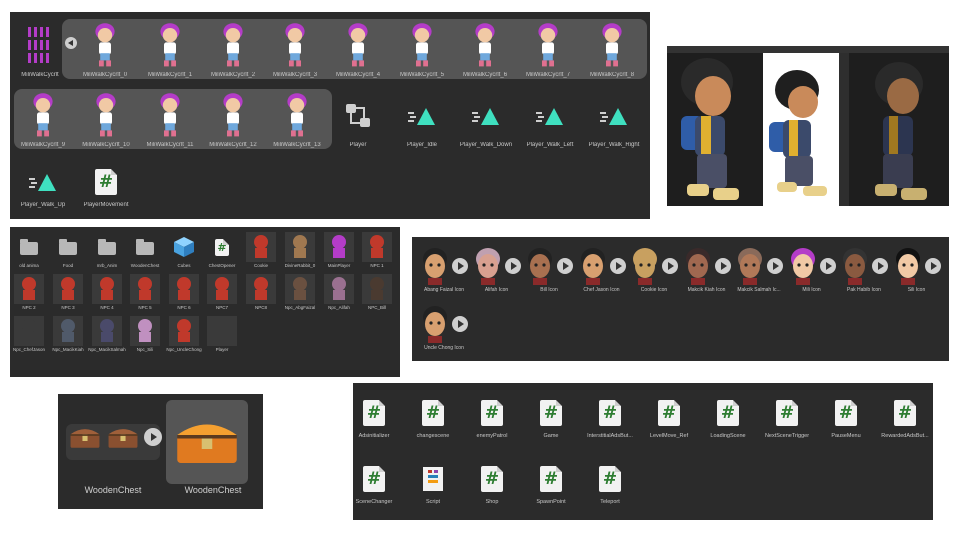 The image size is (960, 540). I want to click on asset-item-npc-bill: NPC_Bill, so click(377, 291).